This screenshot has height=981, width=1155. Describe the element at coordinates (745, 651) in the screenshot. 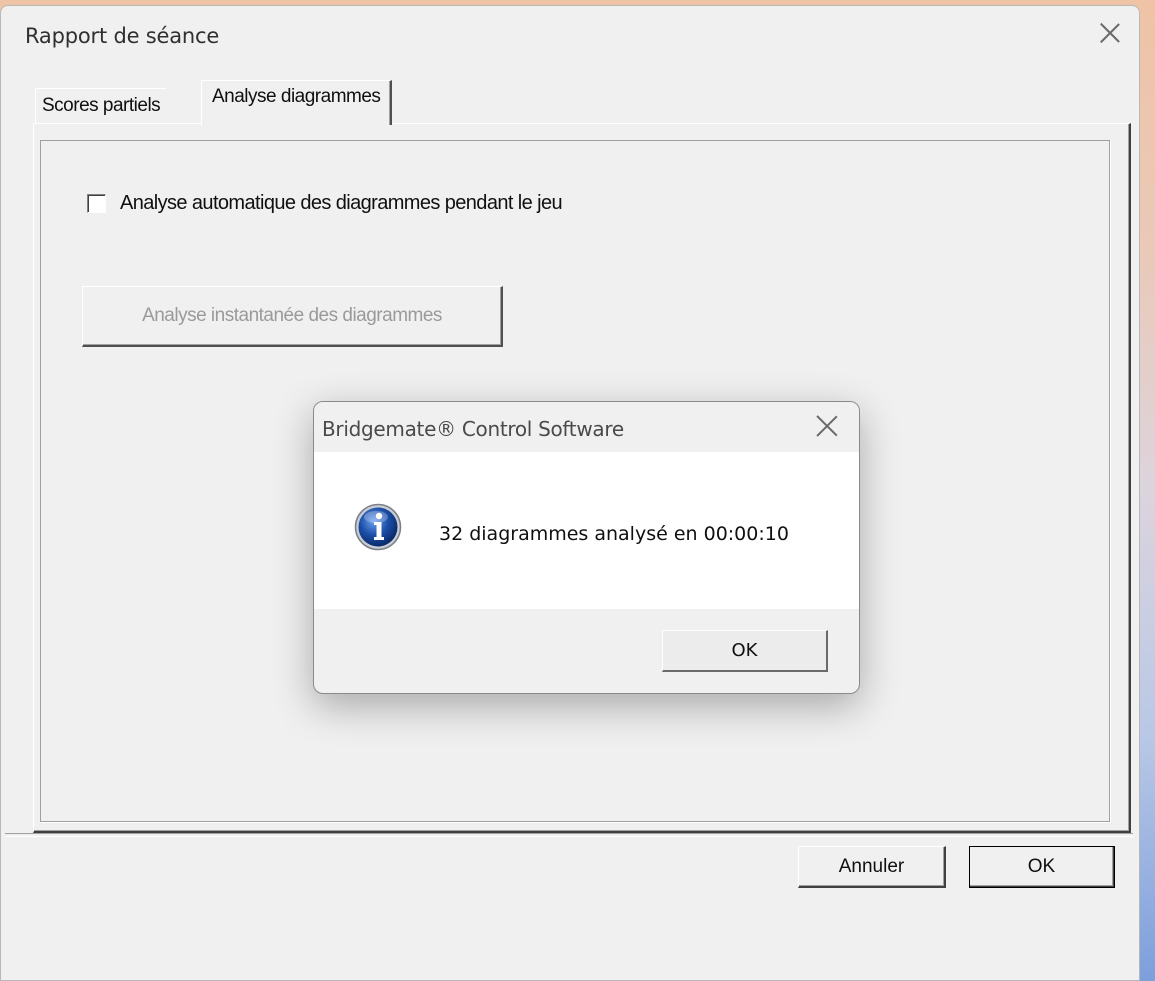

I see `dialog-ok-button: OK` at that location.